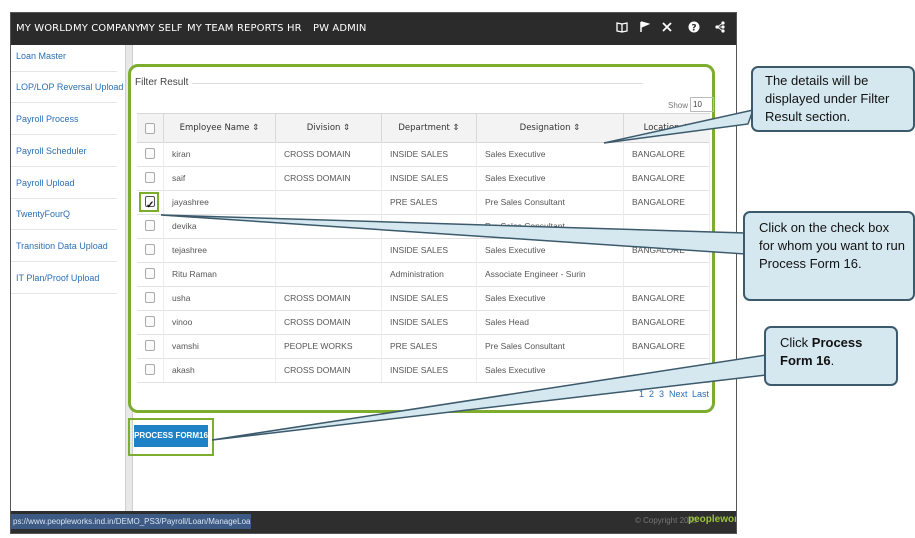 Image resolution: width=915 pixels, height=538 pixels. Describe the element at coordinates (62, 246) in the screenshot. I see `sidebar-item-transition-data-upload: Transition Data Upload` at that location.